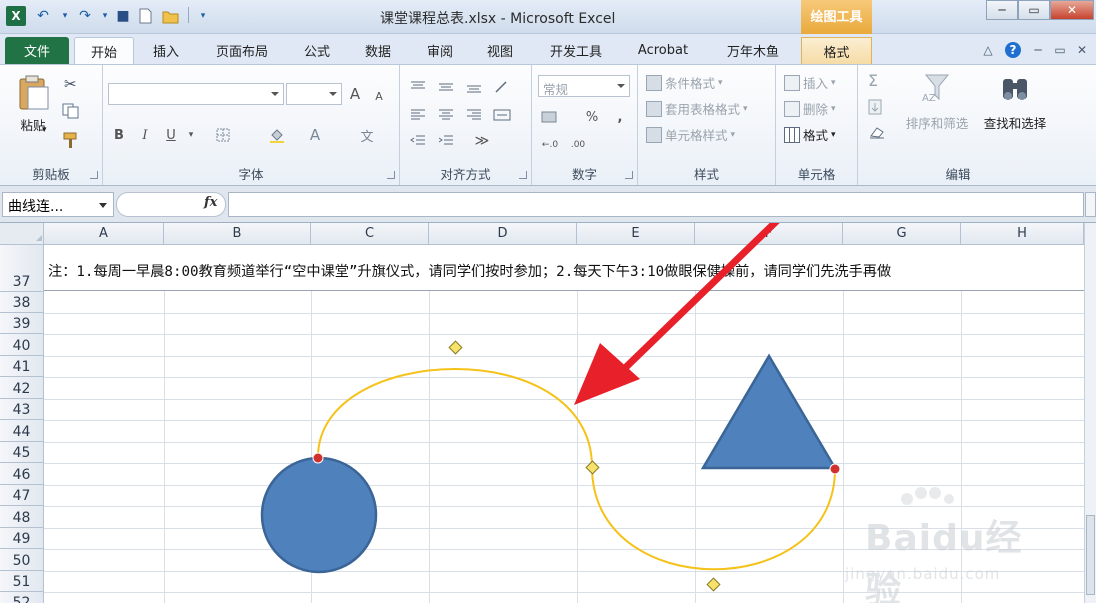 This screenshot has width=1096, height=603. I want to click on tab-acrobat: Acrobat, so click(663, 50).